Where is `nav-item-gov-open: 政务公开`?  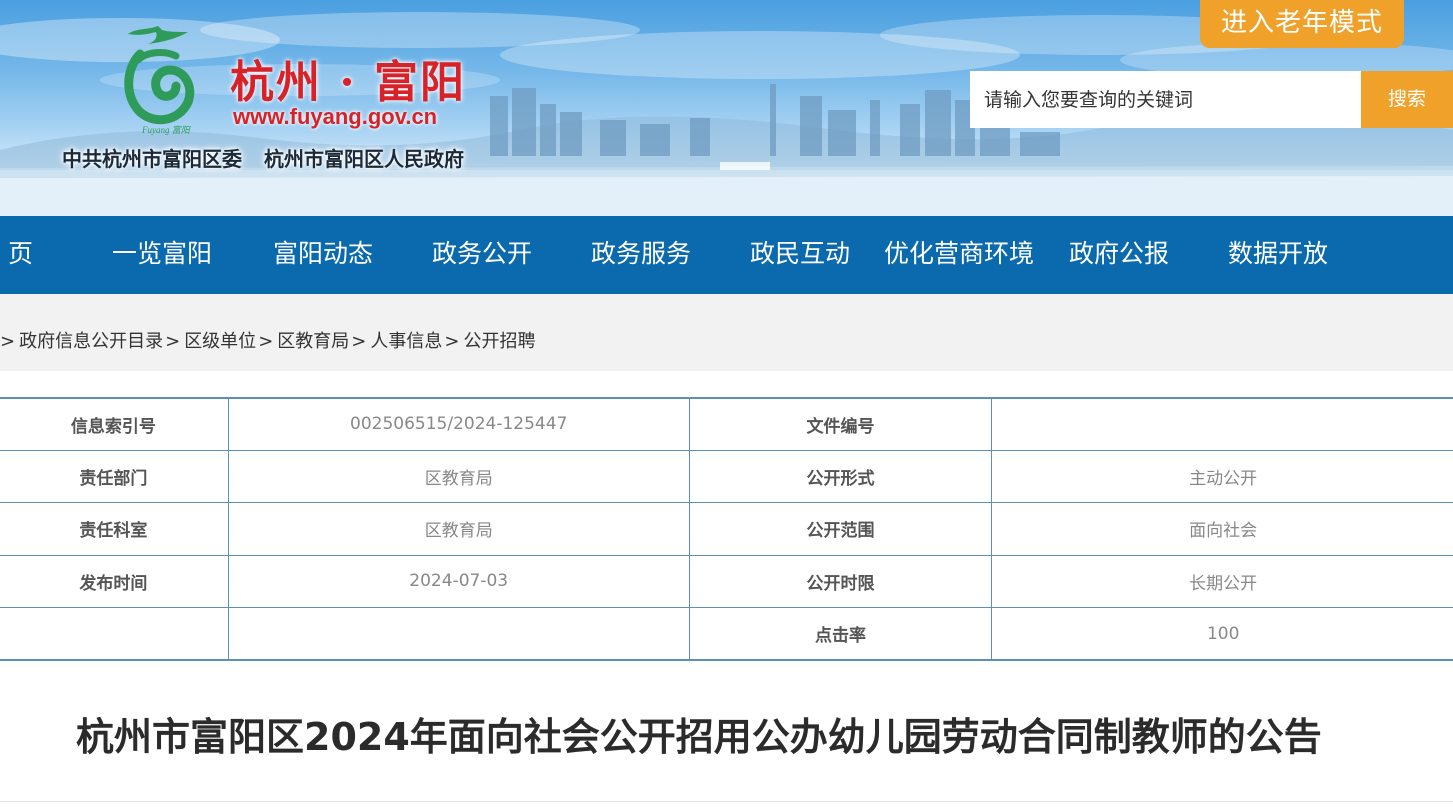 nav-item-gov-open: 政务公开 is located at coordinates (482, 255).